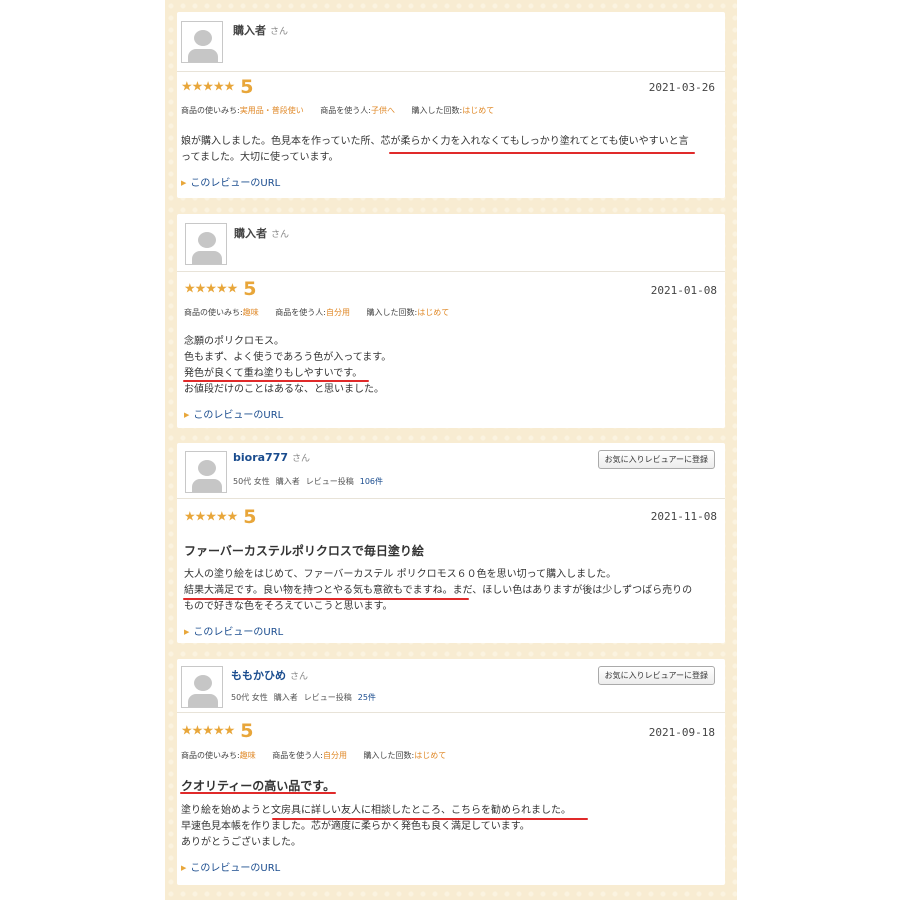 The width and height of the screenshot is (900, 900). What do you see at coordinates (683, 516) in the screenshot?
I see `review-date: 2021-11-08` at bounding box center [683, 516].